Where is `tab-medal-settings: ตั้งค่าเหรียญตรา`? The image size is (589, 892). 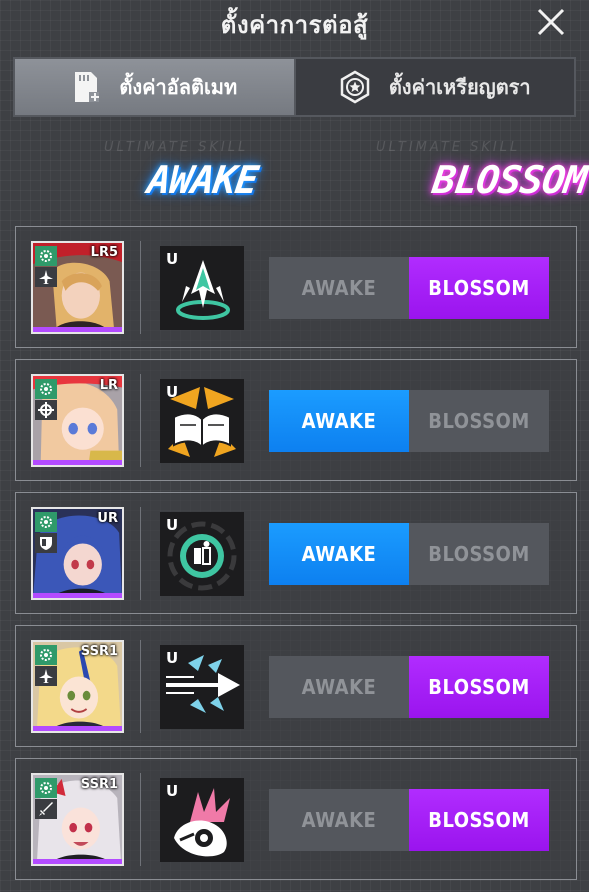 tab-medal-settings: ตั้งค่าเหรียญตรา is located at coordinates (434, 87).